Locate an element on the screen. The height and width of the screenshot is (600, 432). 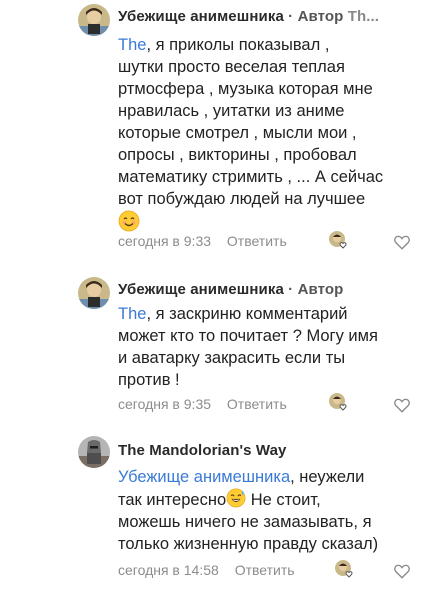
text-line: шутки просто веселая теплая is located at coordinates (231, 67).